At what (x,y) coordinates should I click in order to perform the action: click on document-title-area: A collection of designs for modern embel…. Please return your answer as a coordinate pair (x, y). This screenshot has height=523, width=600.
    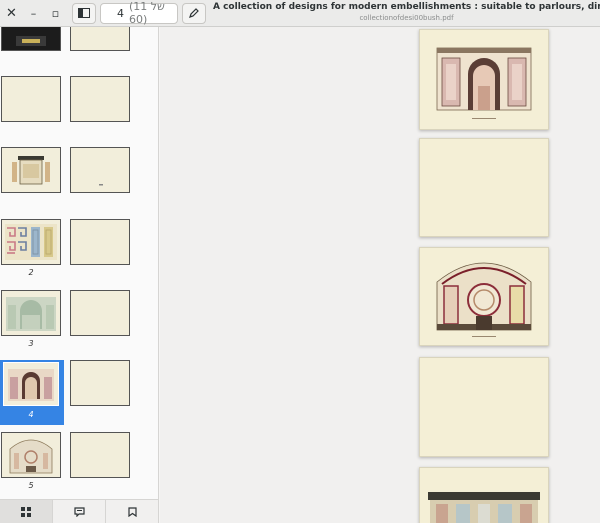
    Looking at the image, I should click on (406, 13).